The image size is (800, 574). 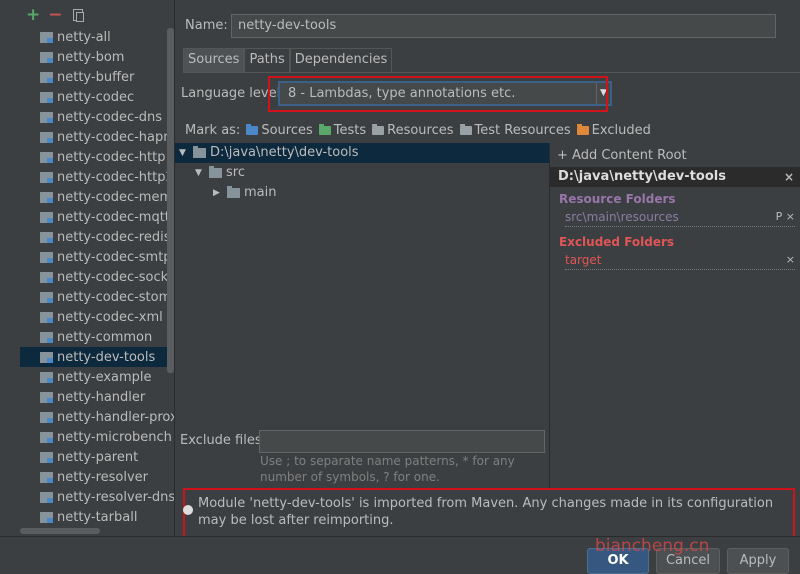 I want to click on module-item: netty-codec-http2, so click(x=97, y=177).